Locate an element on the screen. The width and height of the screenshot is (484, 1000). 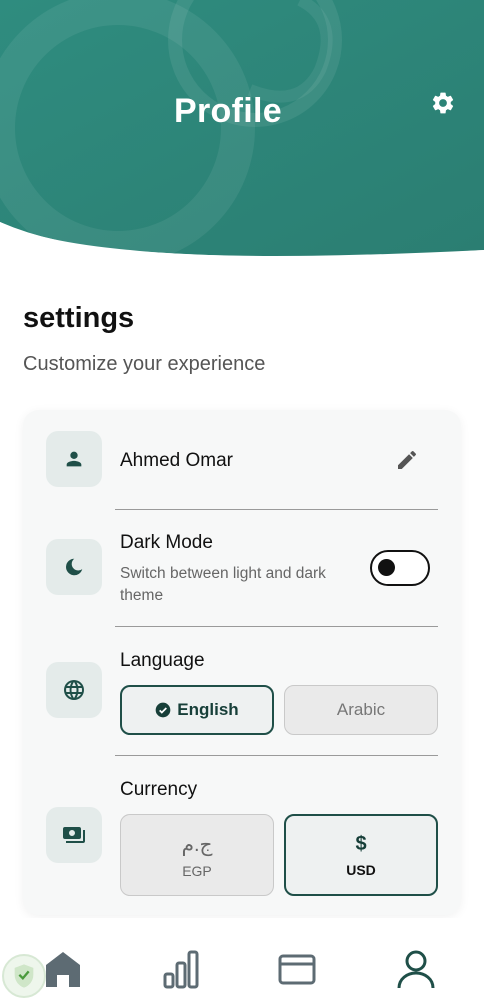
currency-symbol: ج.م is located at coordinates (197, 844).